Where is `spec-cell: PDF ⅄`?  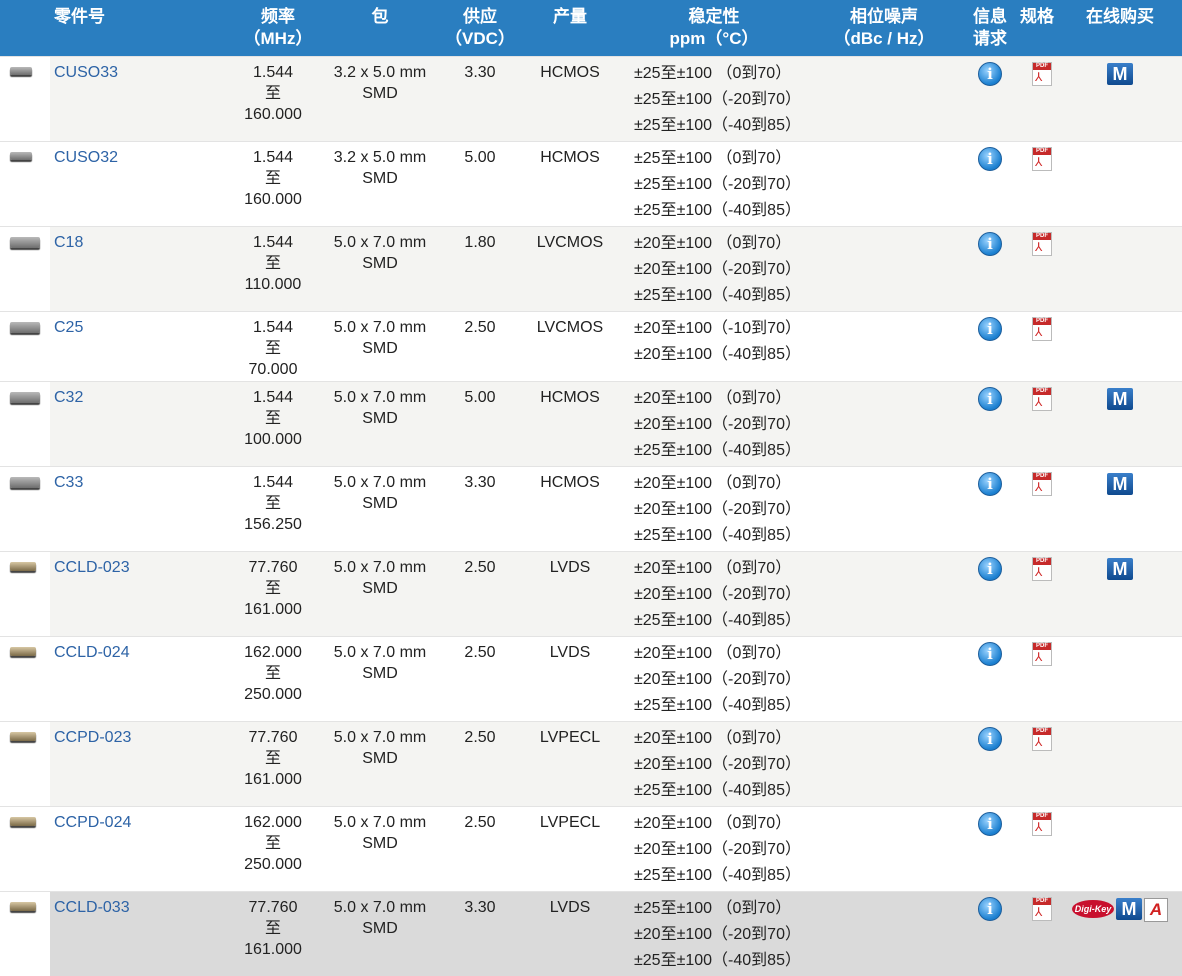
spec-cell: PDF ⅄ is located at coordinates (1039, 508).